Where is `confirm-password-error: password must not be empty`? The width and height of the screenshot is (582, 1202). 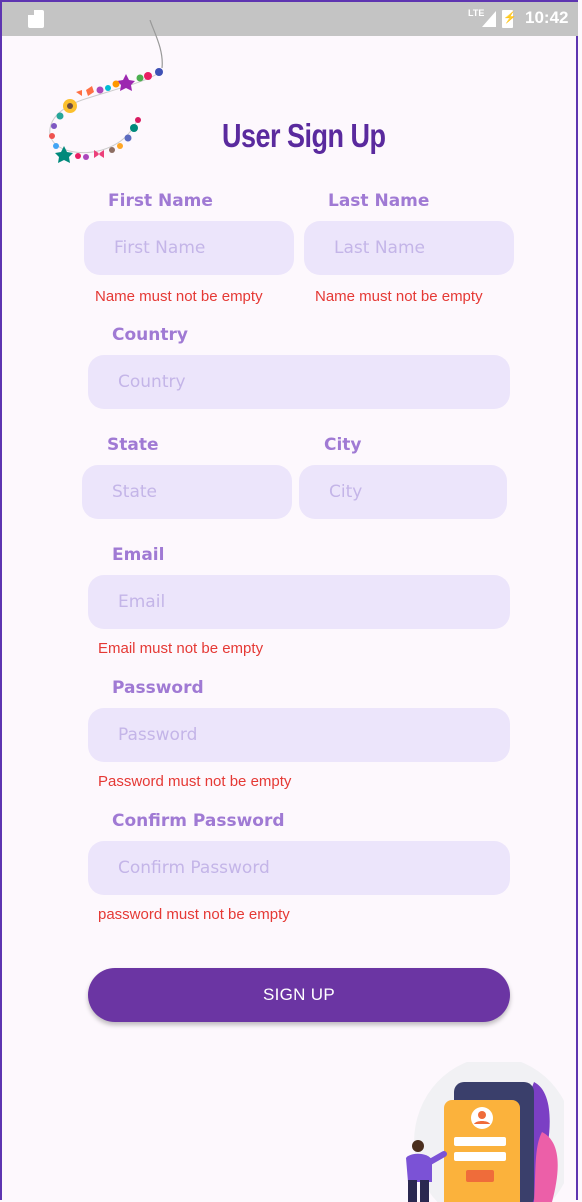
confirm-password-error: password must not be empty is located at coordinates (194, 914).